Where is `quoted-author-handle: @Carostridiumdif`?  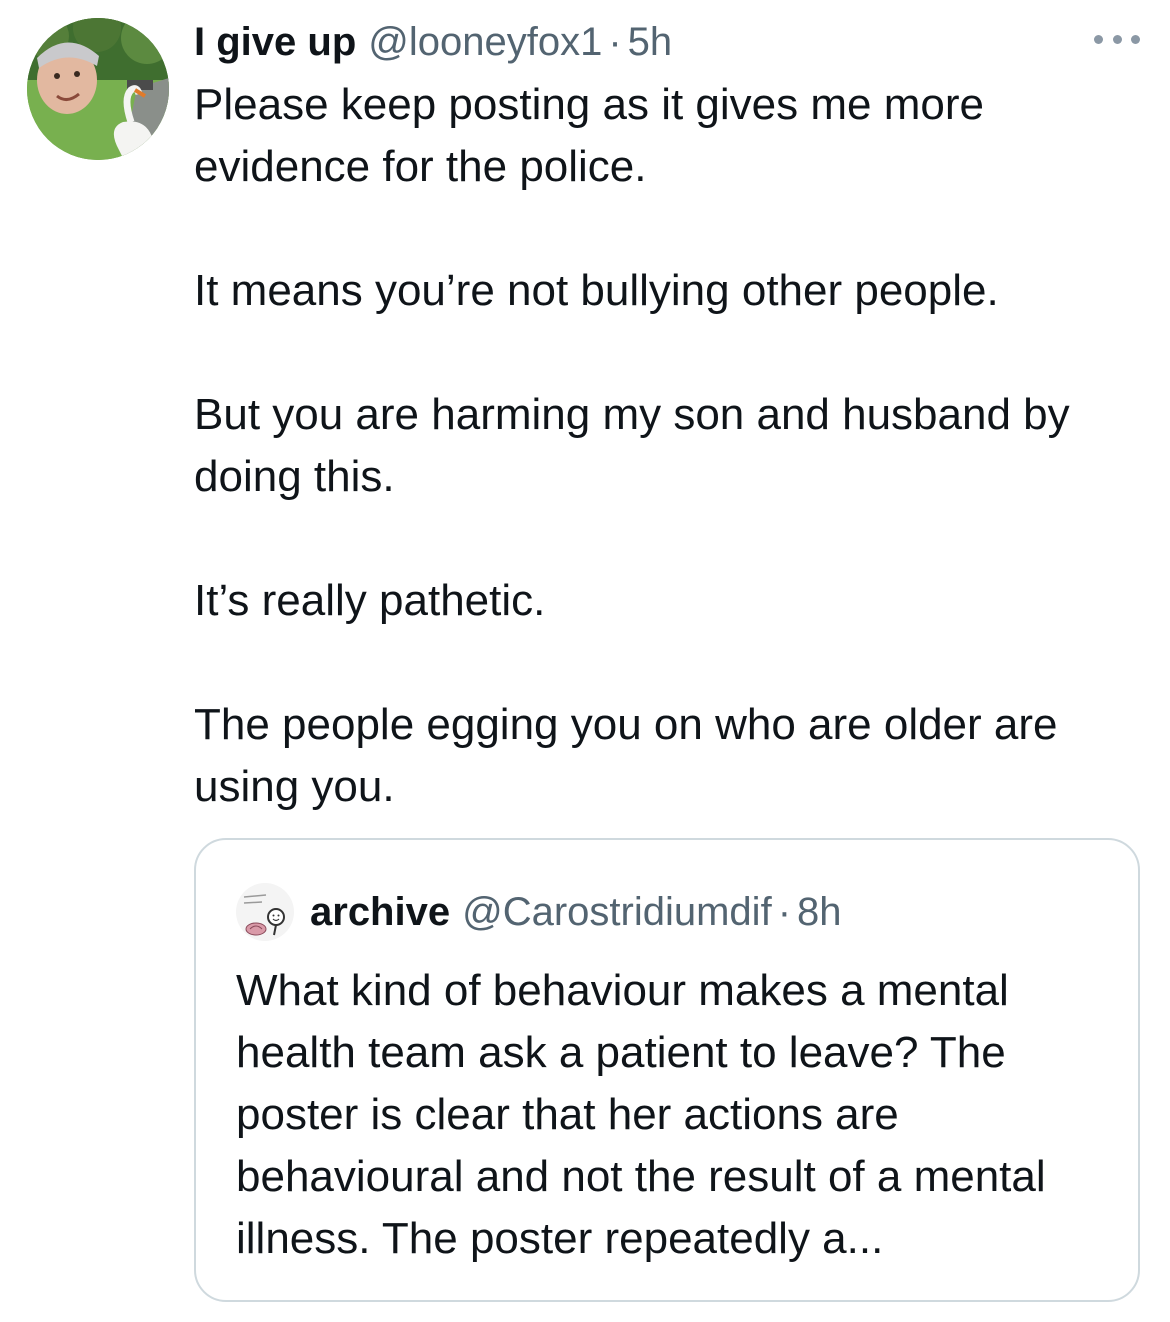 quoted-author-handle: @Carostridiumdif is located at coordinates (617, 912).